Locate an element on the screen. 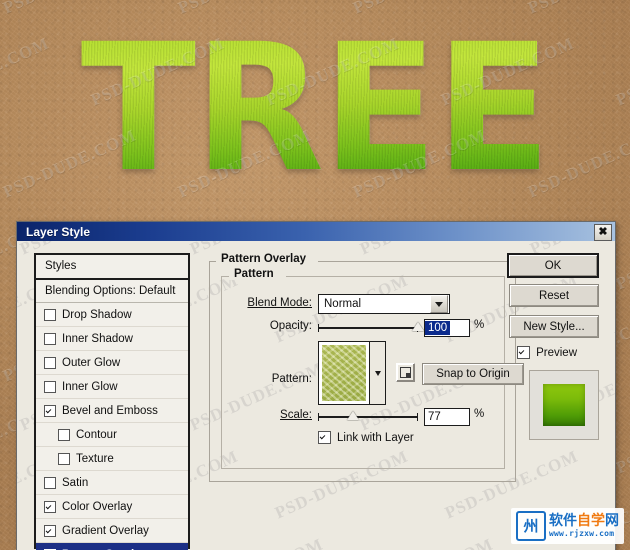 This screenshot has width=630, height=550. logo-text: 软件自学网 www.rjzxw.com is located at coordinates (584, 526).